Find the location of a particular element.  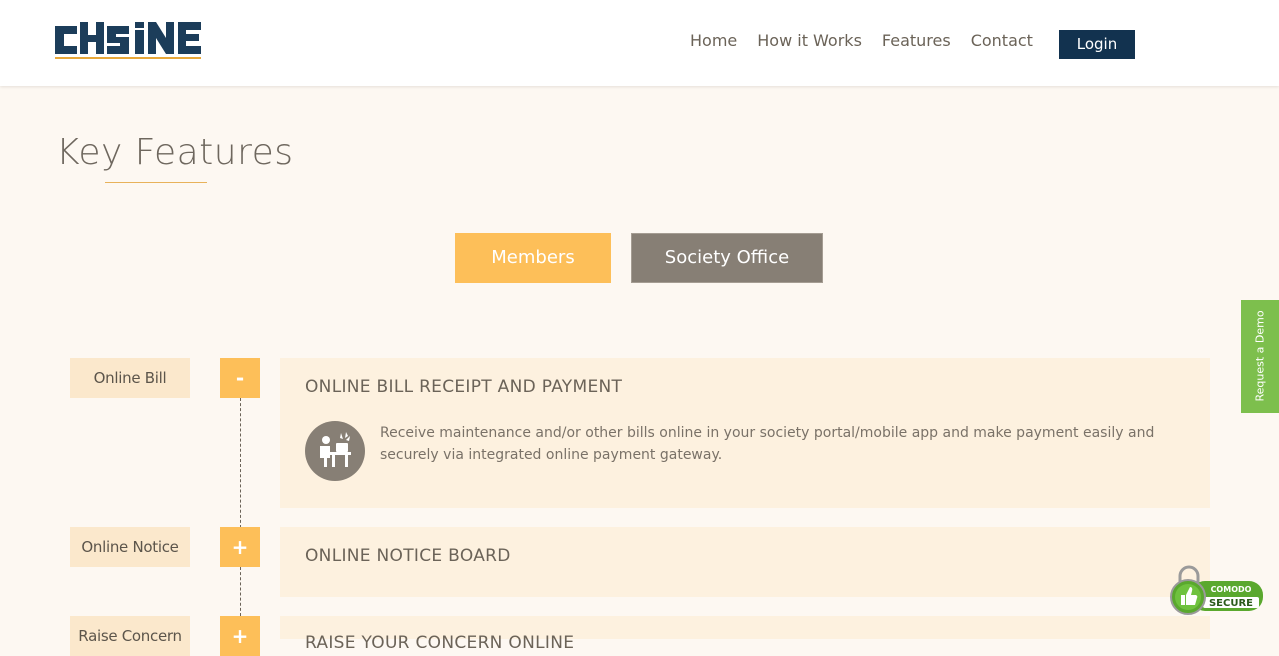

chsone-logo is located at coordinates (128, 40).